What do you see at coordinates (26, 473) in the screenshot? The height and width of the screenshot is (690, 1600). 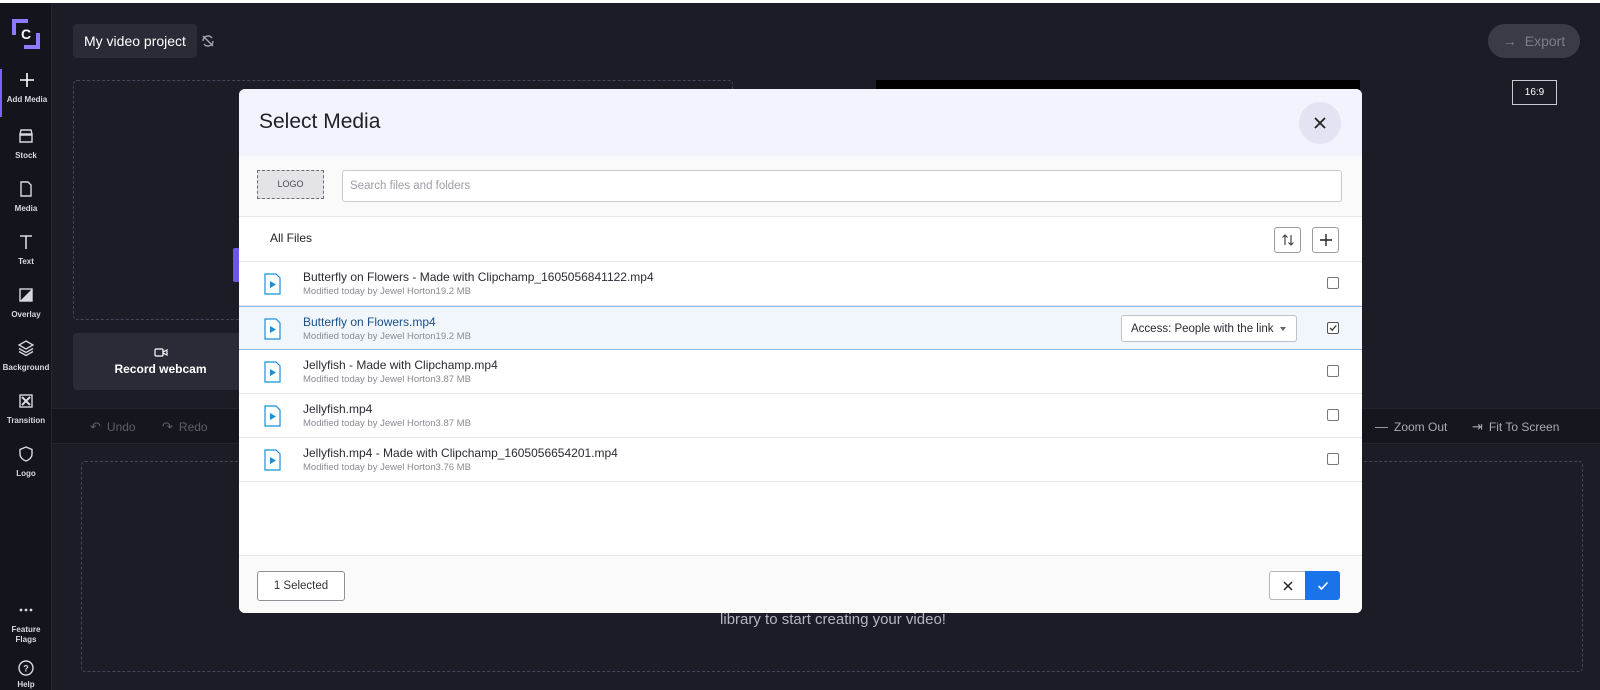 I see `sidebar-item-label: Logo` at bounding box center [26, 473].